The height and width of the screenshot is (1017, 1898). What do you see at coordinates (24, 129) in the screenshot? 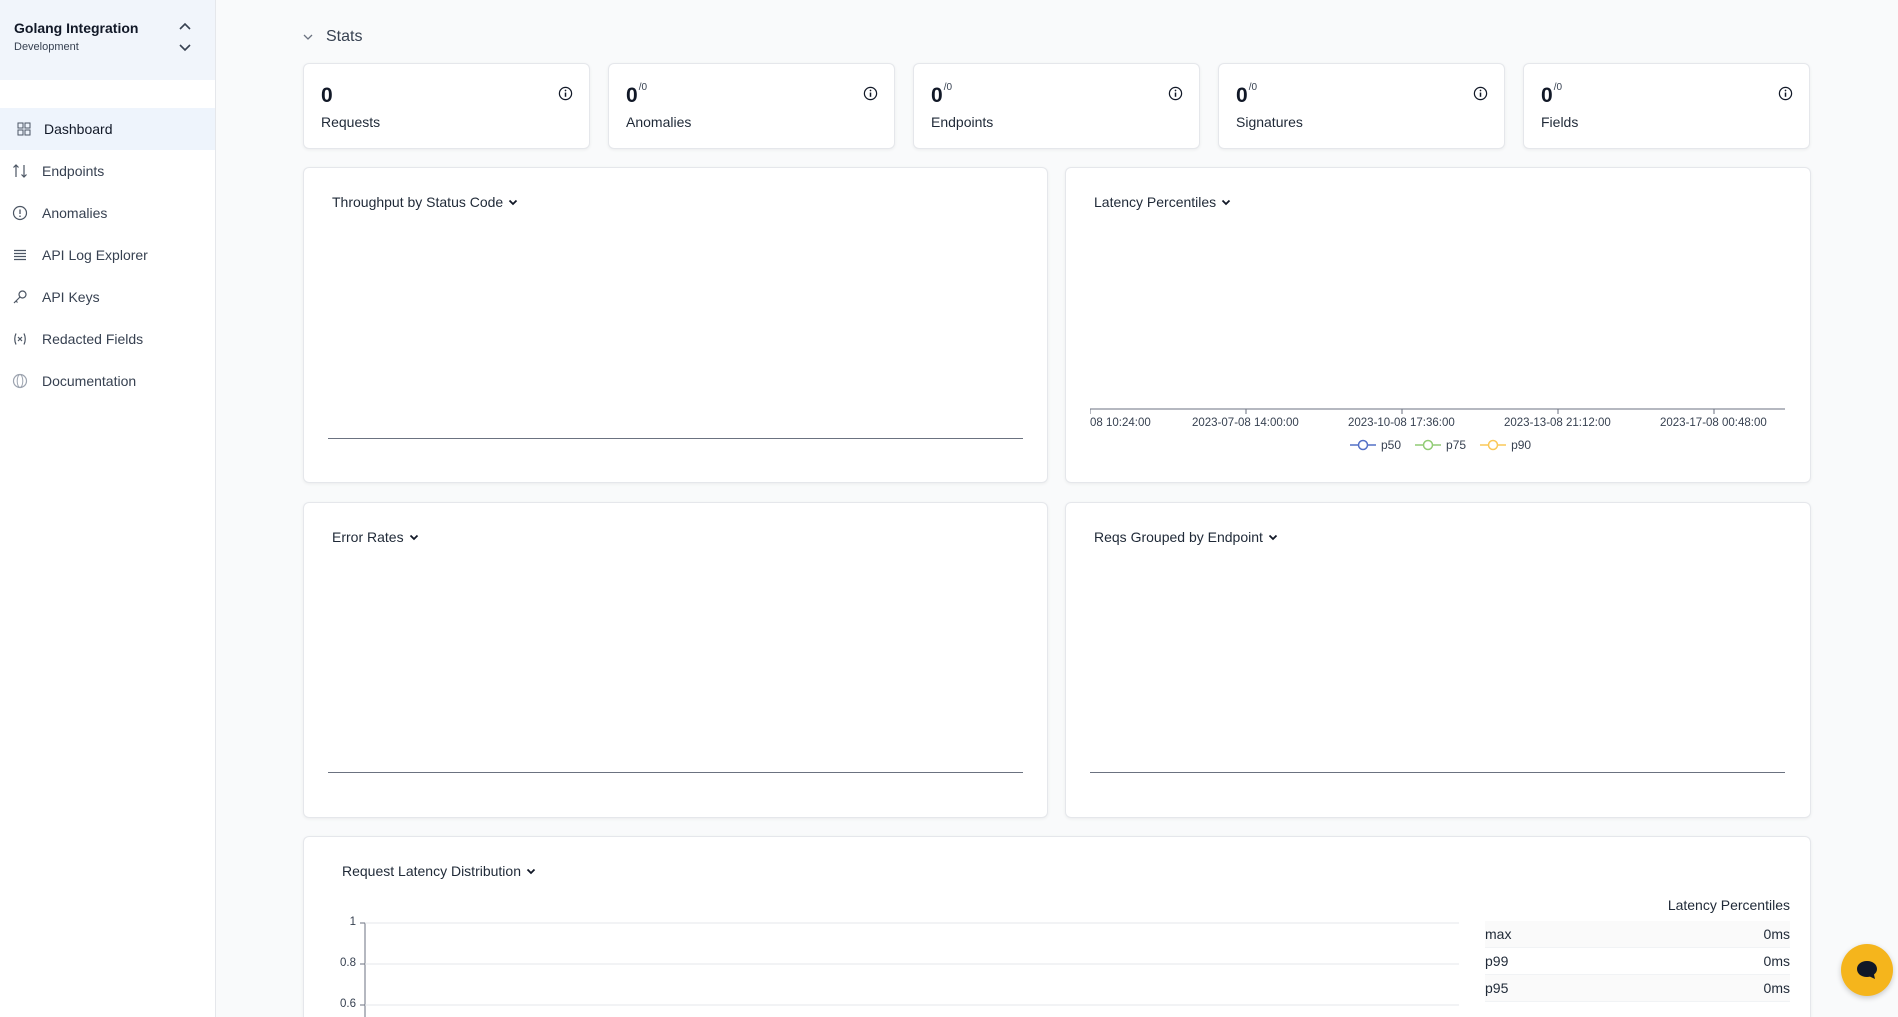
I see `grid-icon` at bounding box center [24, 129].